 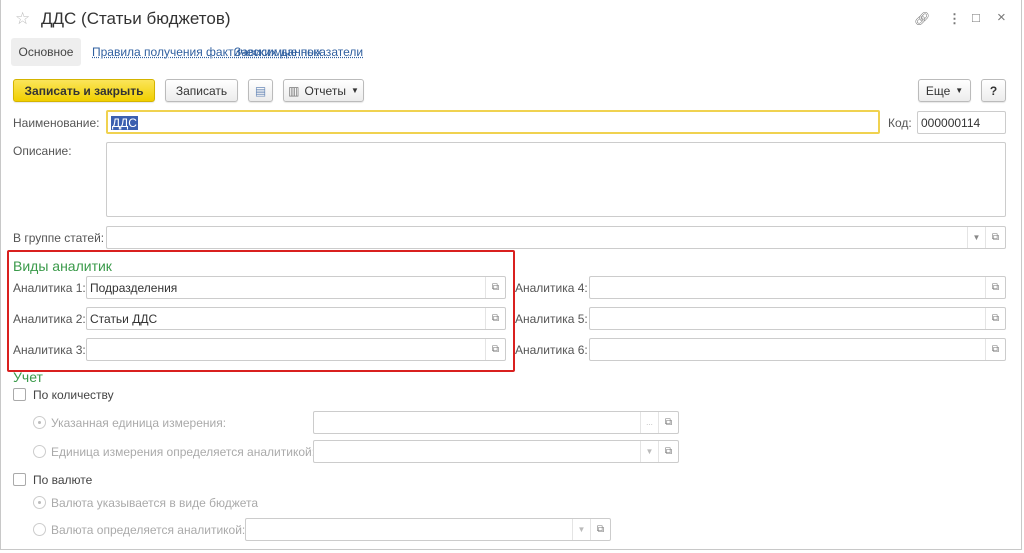 I want to click on reports-label: Отчеты, so click(x=325, y=90).